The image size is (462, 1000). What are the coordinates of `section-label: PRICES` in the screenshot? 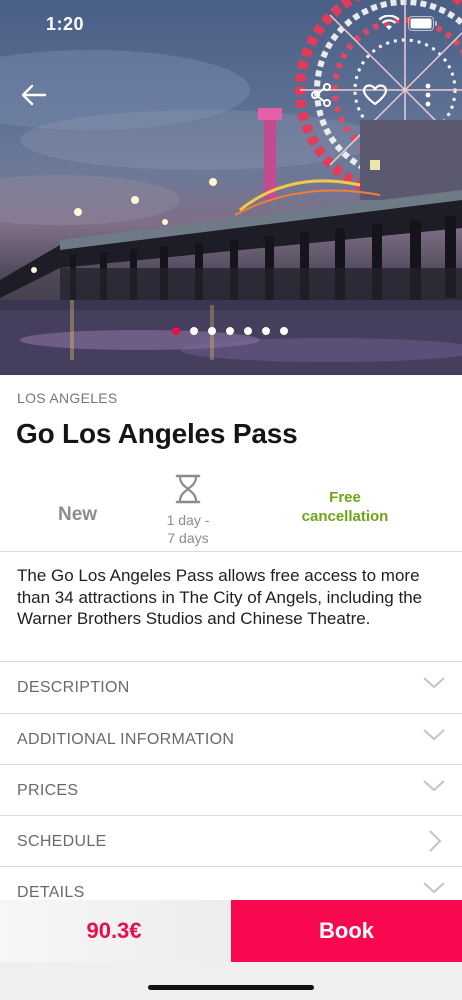 It's located at (48, 790).